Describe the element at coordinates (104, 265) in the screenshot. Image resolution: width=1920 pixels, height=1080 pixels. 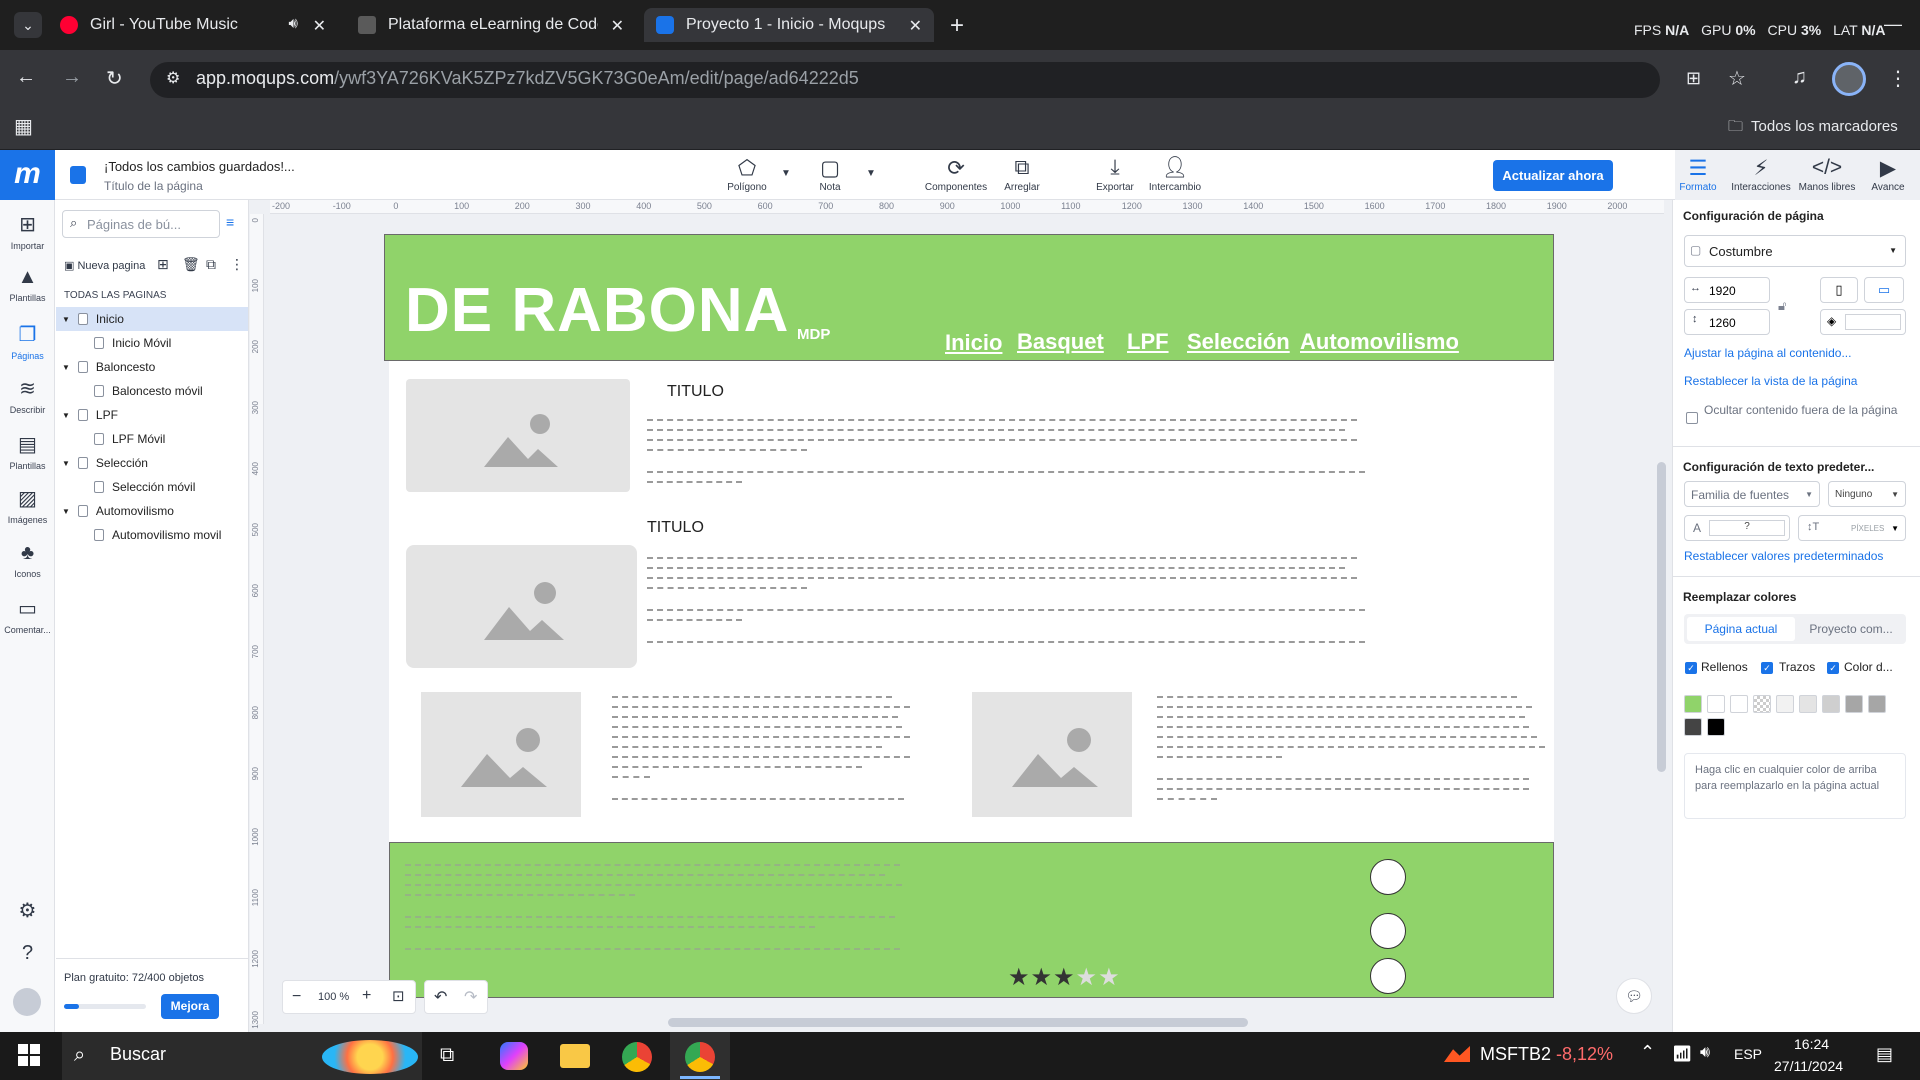
I see `new-page-button: ▣ Nueva pagina` at that location.